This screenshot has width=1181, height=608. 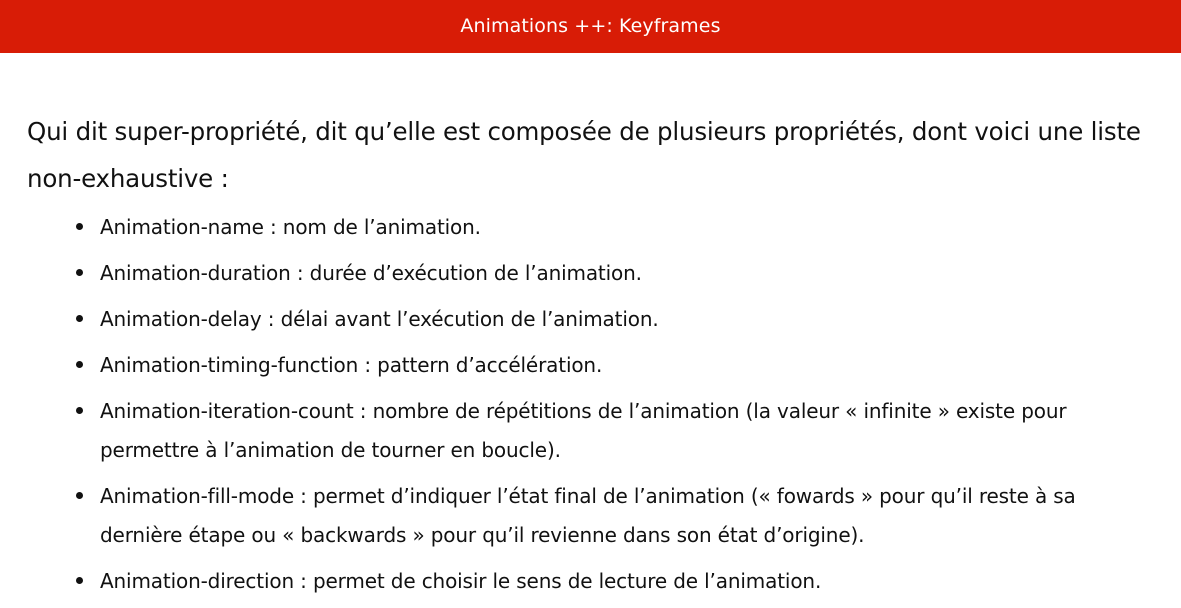 What do you see at coordinates (290, 227) in the screenshot?
I see `list-item-text: Animation-name : nom de l’animation.` at bounding box center [290, 227].